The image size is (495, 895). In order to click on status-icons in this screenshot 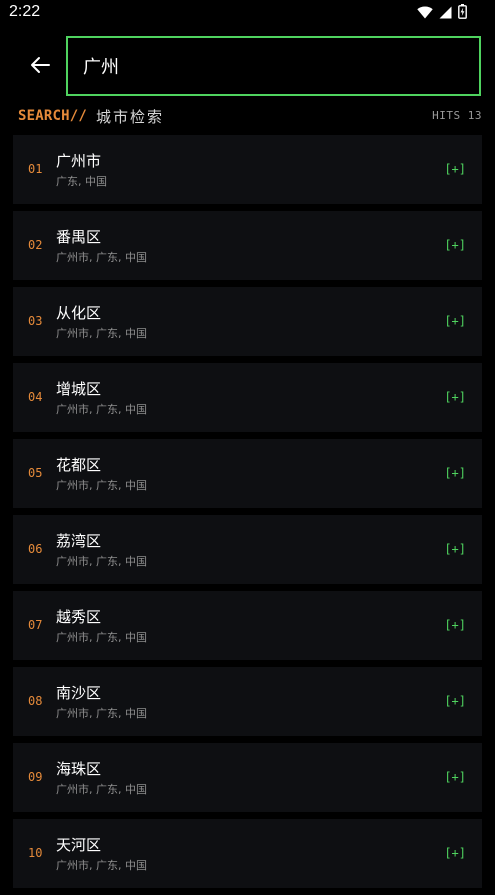, I will do `click(442, 13)`.